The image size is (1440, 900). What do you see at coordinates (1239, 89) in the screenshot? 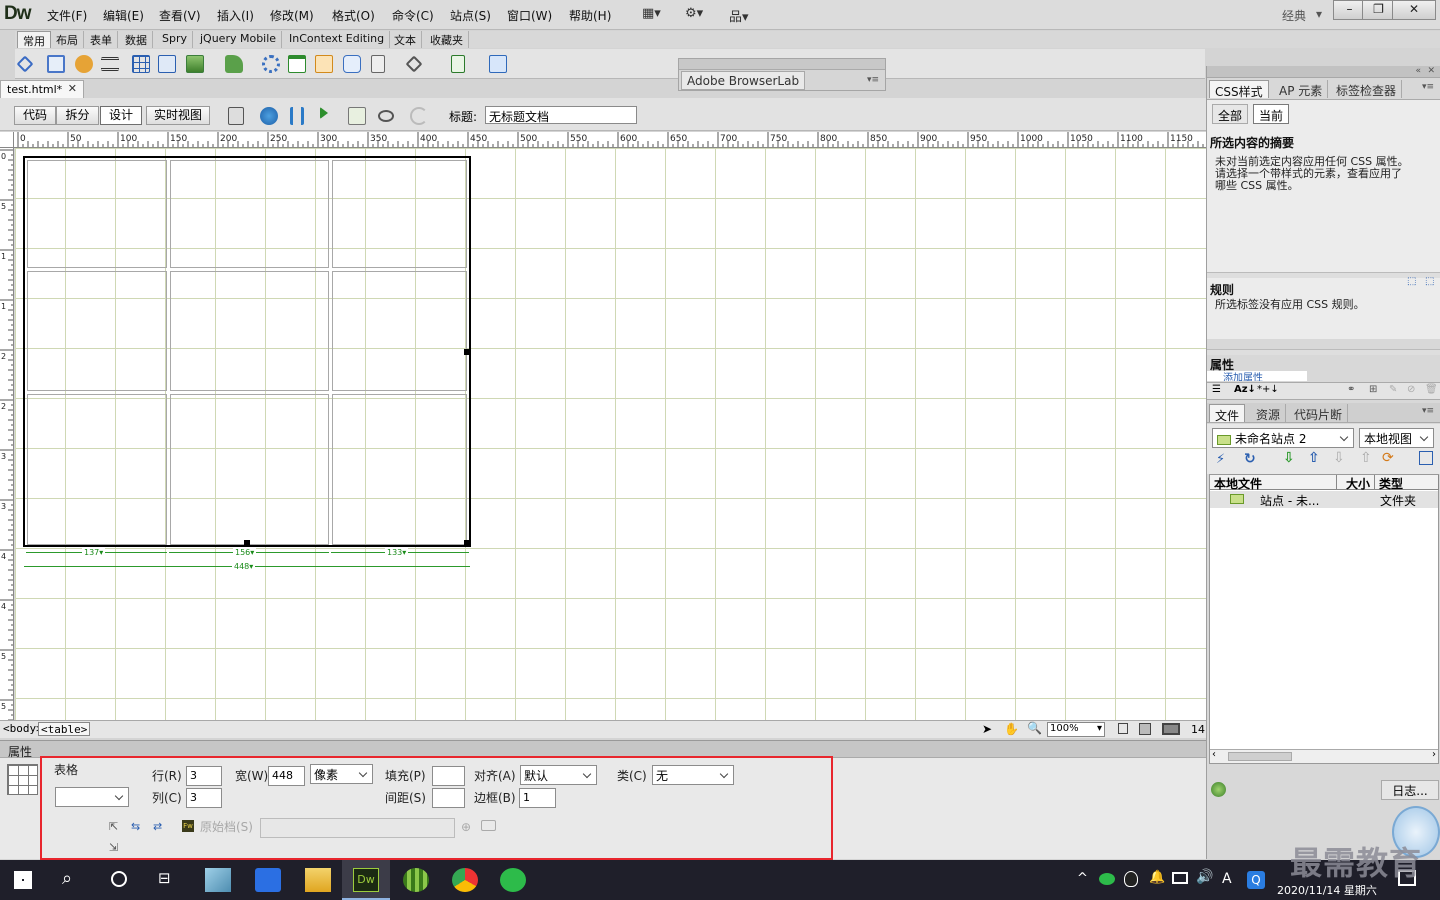
I see `tab-css-styles: CSS样式` at bounding box center [1239, 89].